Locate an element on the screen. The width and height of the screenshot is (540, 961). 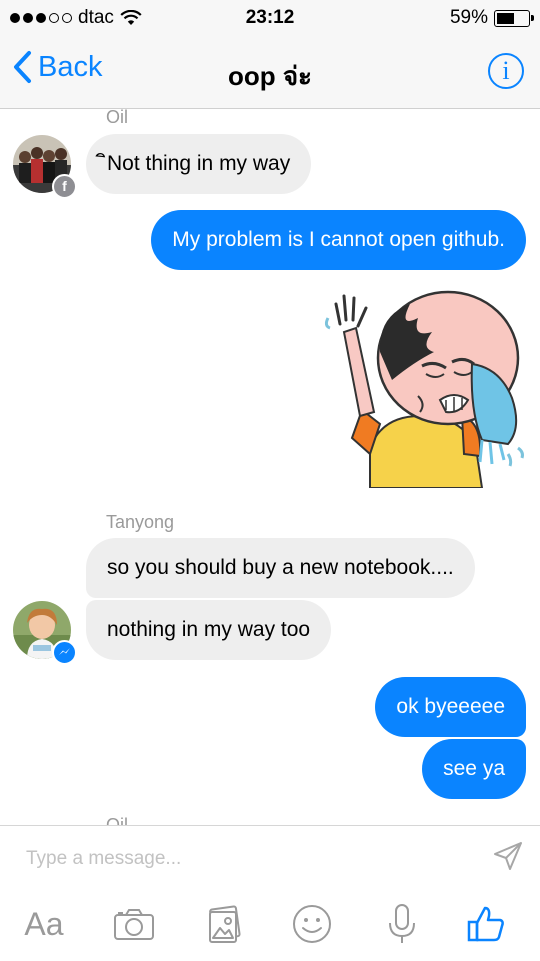
message-bubble-outgoing: ok byeeeee is located at coordinates (450, 707).